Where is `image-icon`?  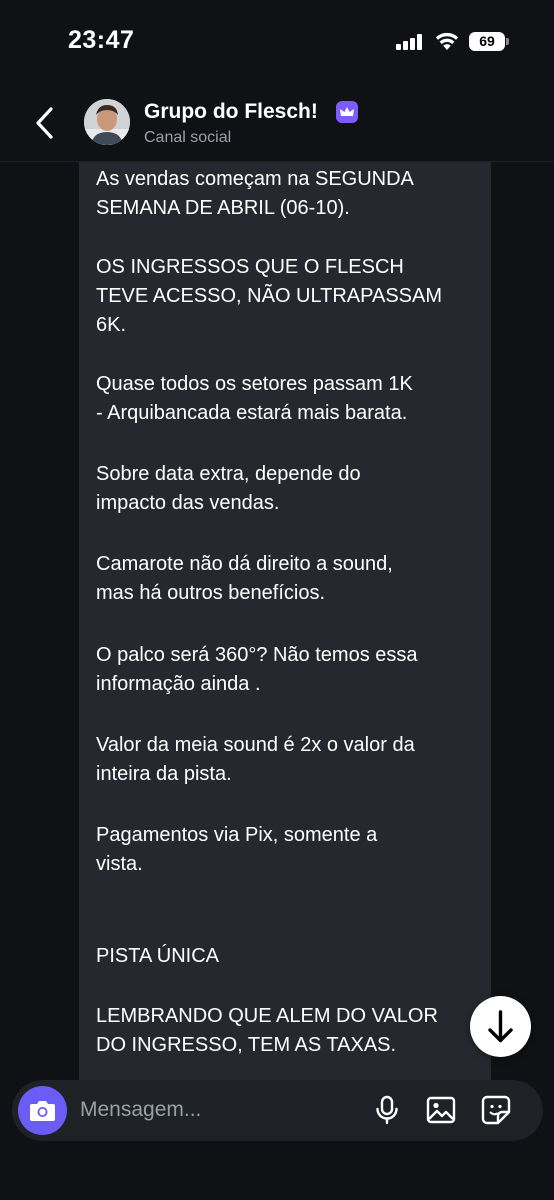
image-icon is located at coordinates (441, 1110).